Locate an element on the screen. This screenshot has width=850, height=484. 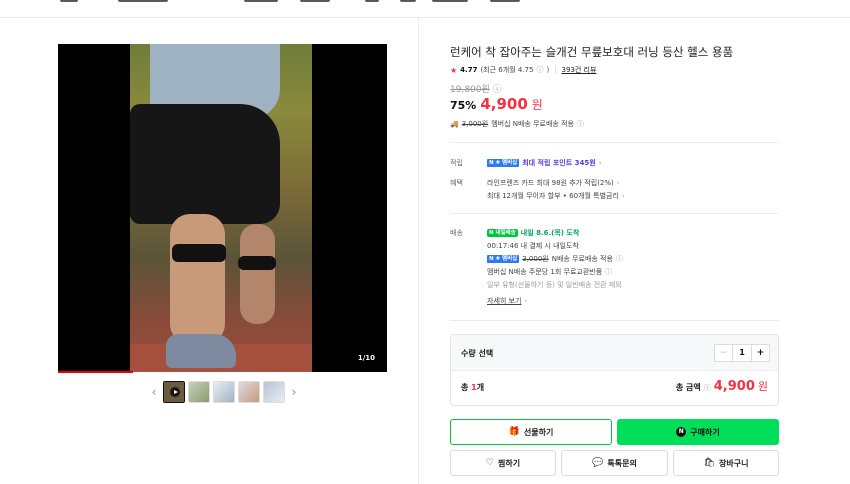
quantity-value: 1 is located at coordinates (742, 353).